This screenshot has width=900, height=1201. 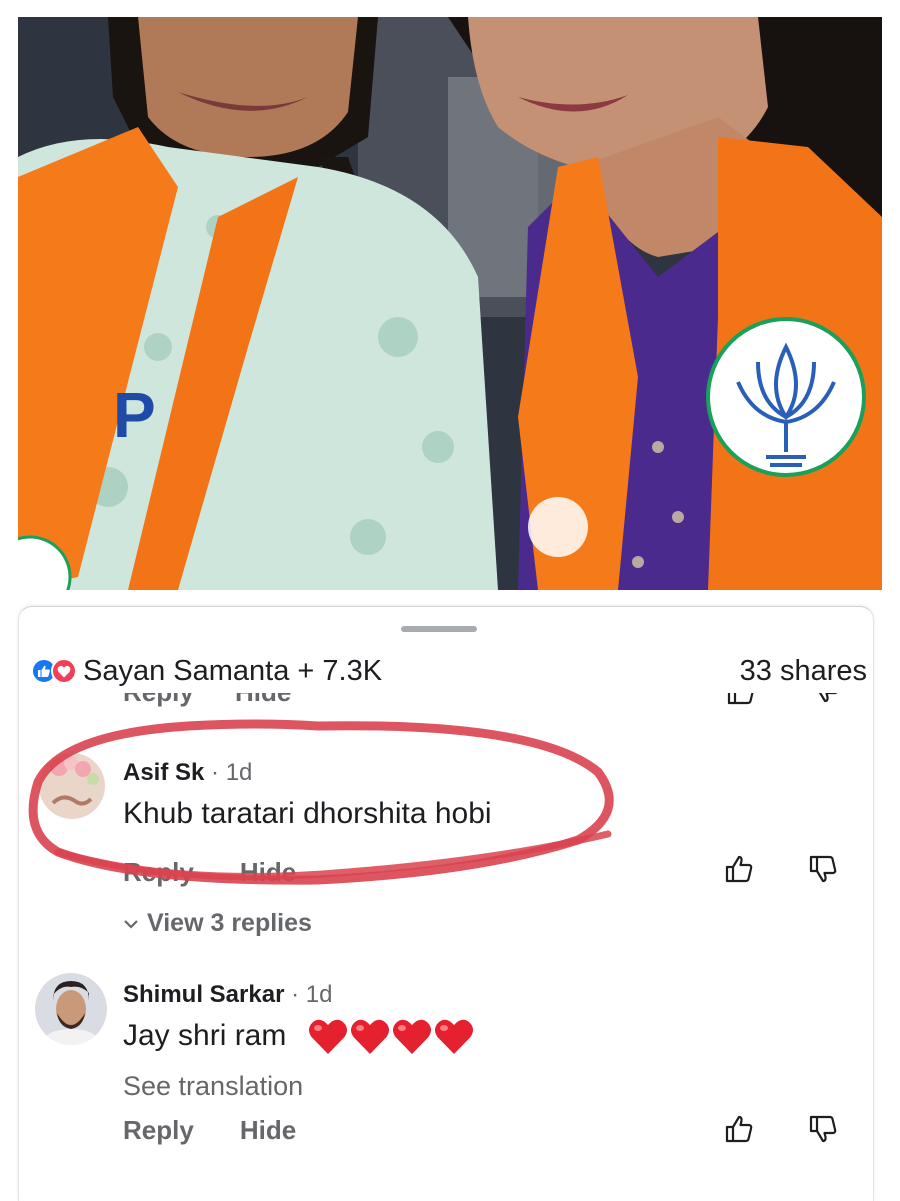 What do you see at coordinates (163, 772) in the screenshot?
I see `commenter-name-text: Asif Sk` at bounding box center [163, 772].